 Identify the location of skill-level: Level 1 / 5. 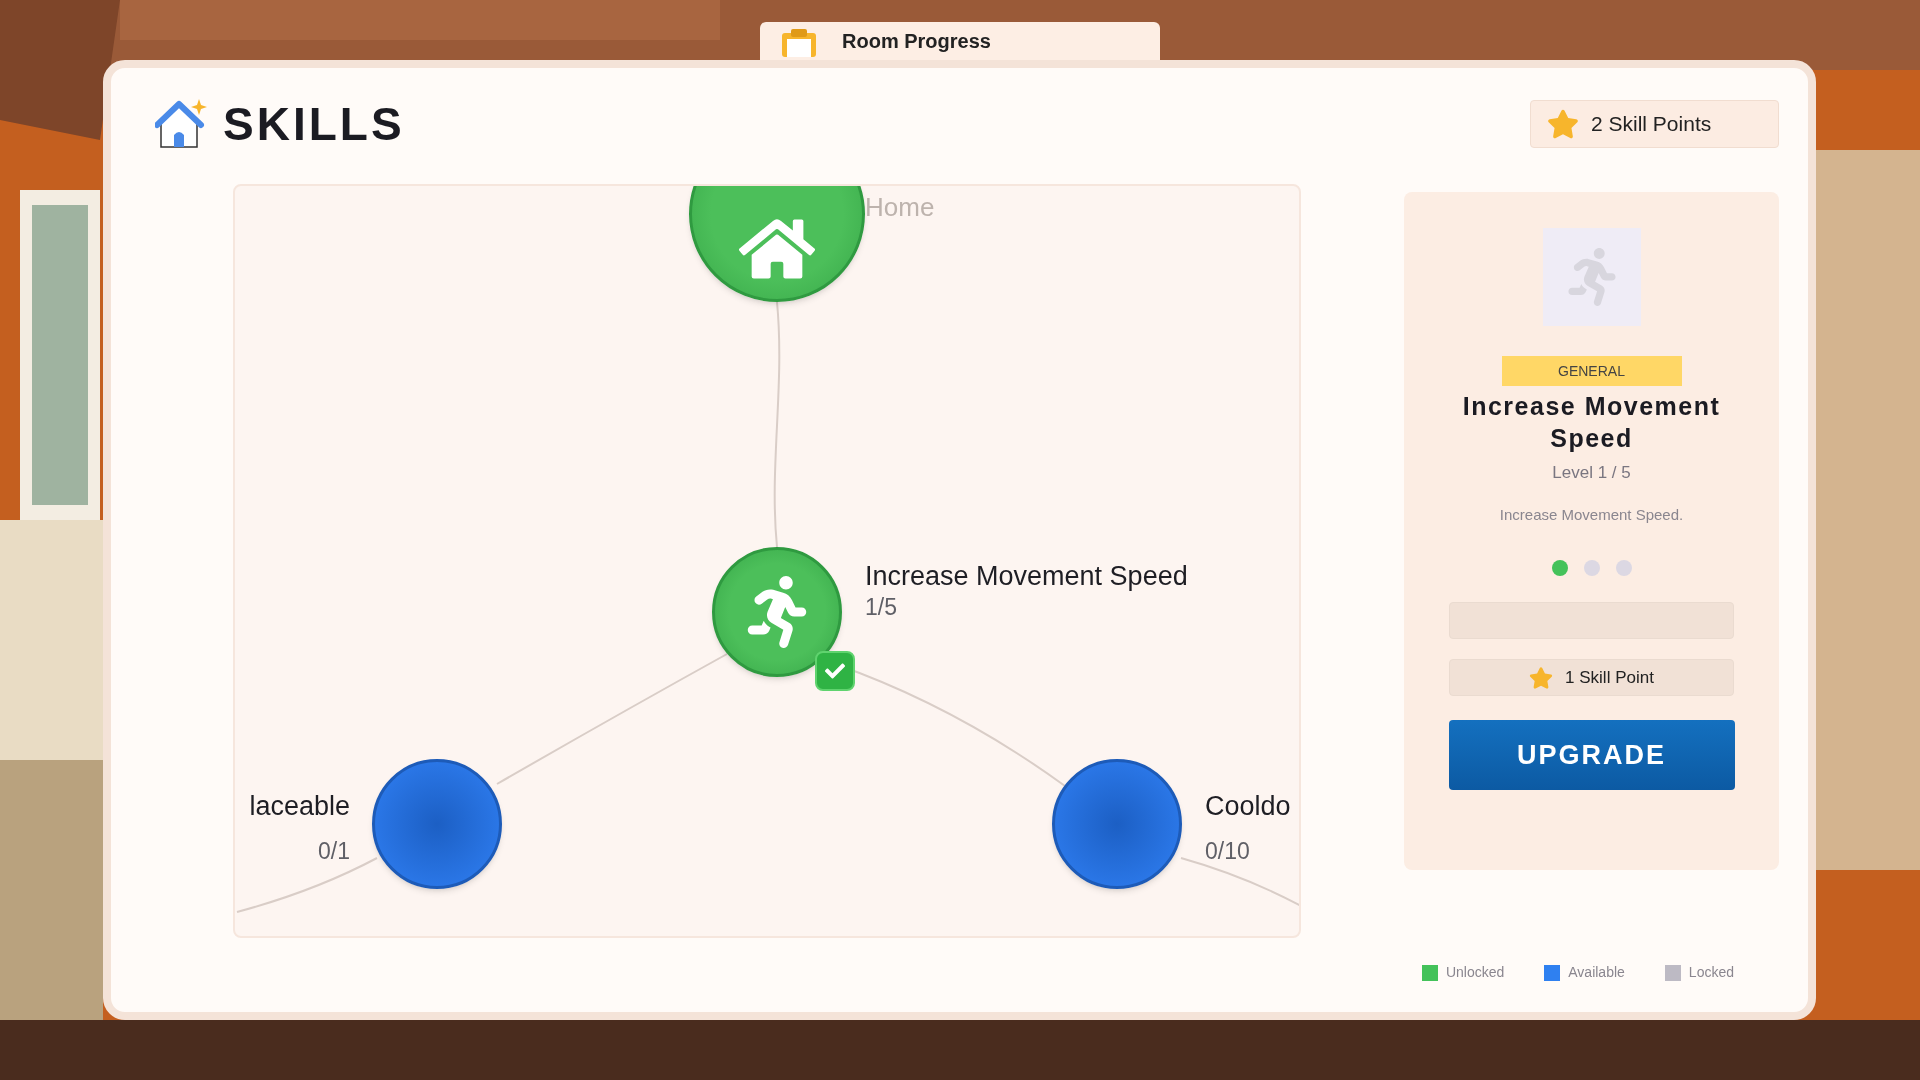
(1591, 473).